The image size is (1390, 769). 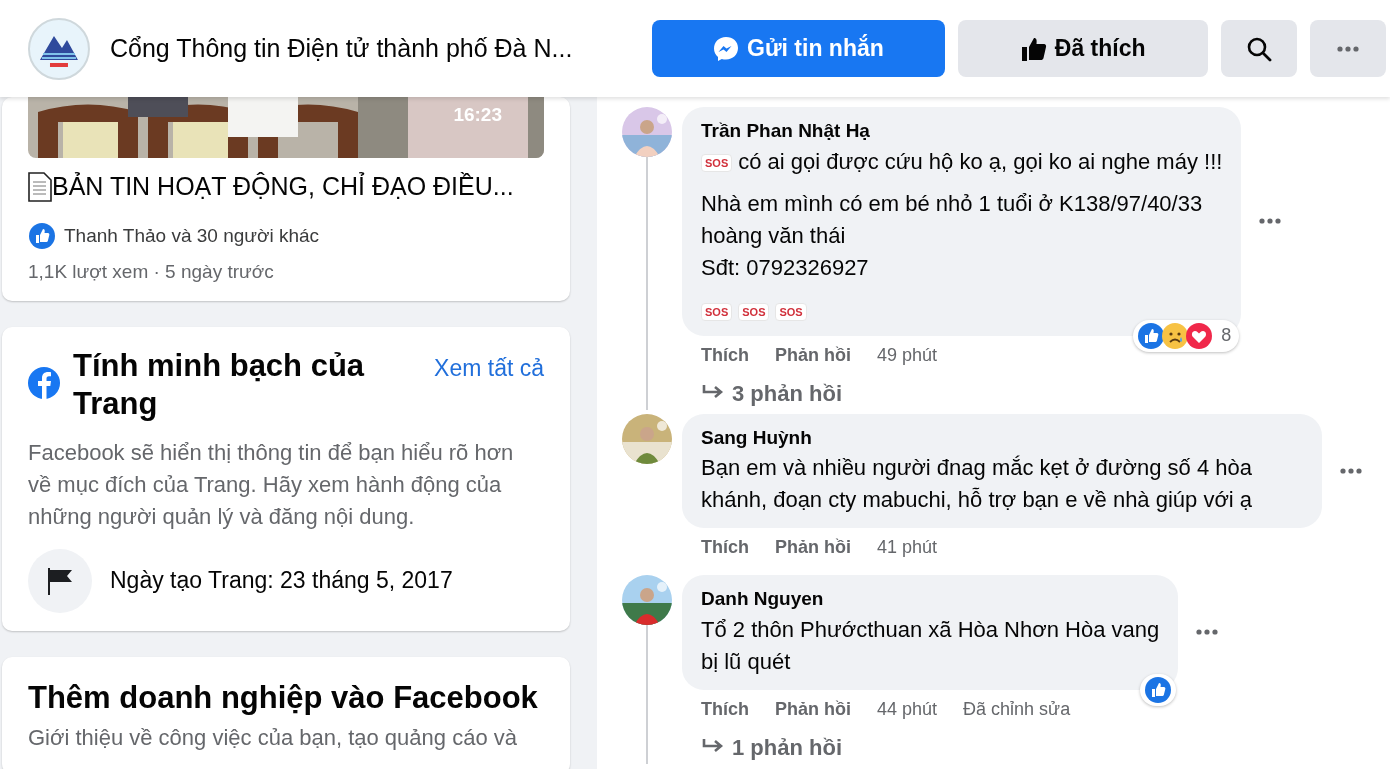 What do you see at coordinates (59, 48) in the screenshot?
I see `logo` at bounding box center [59, 48].